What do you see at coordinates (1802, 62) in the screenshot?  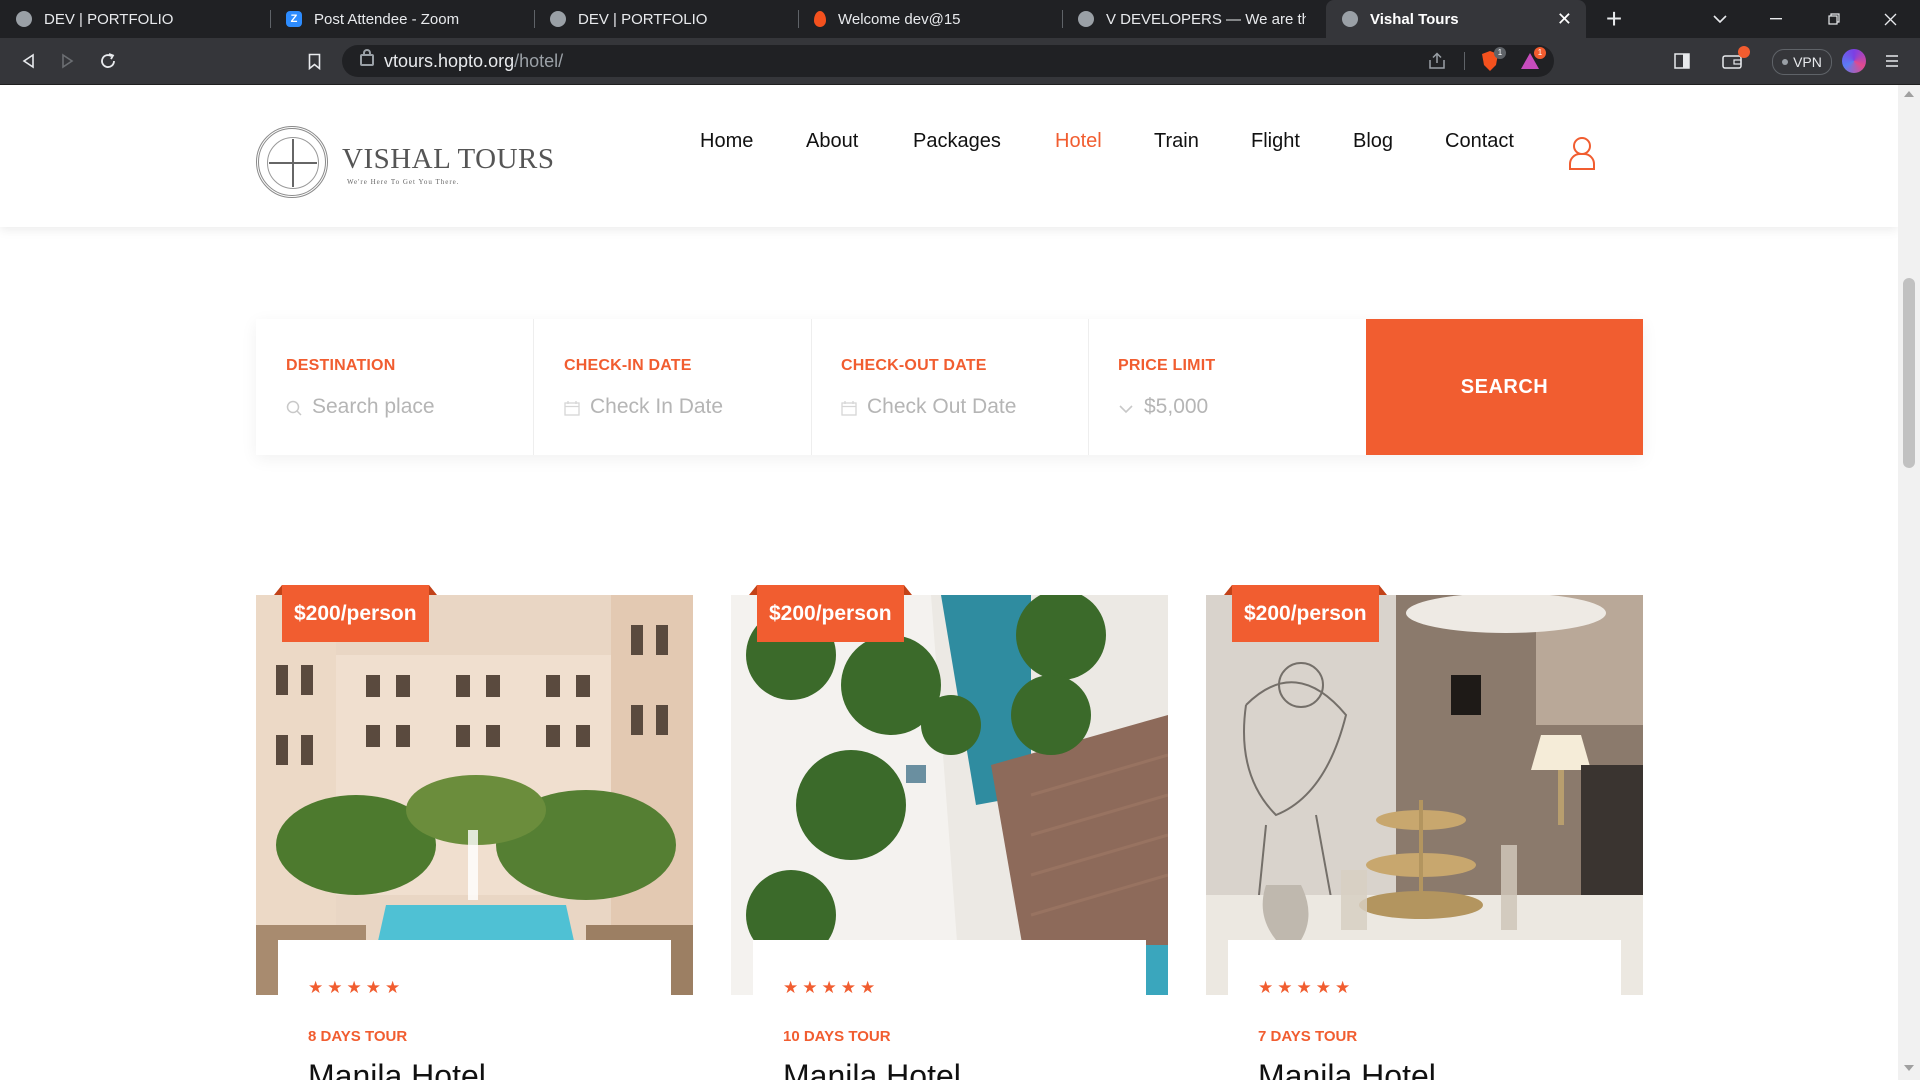 I see `vpn-button: VPN` at bounding box center [1802, 62].